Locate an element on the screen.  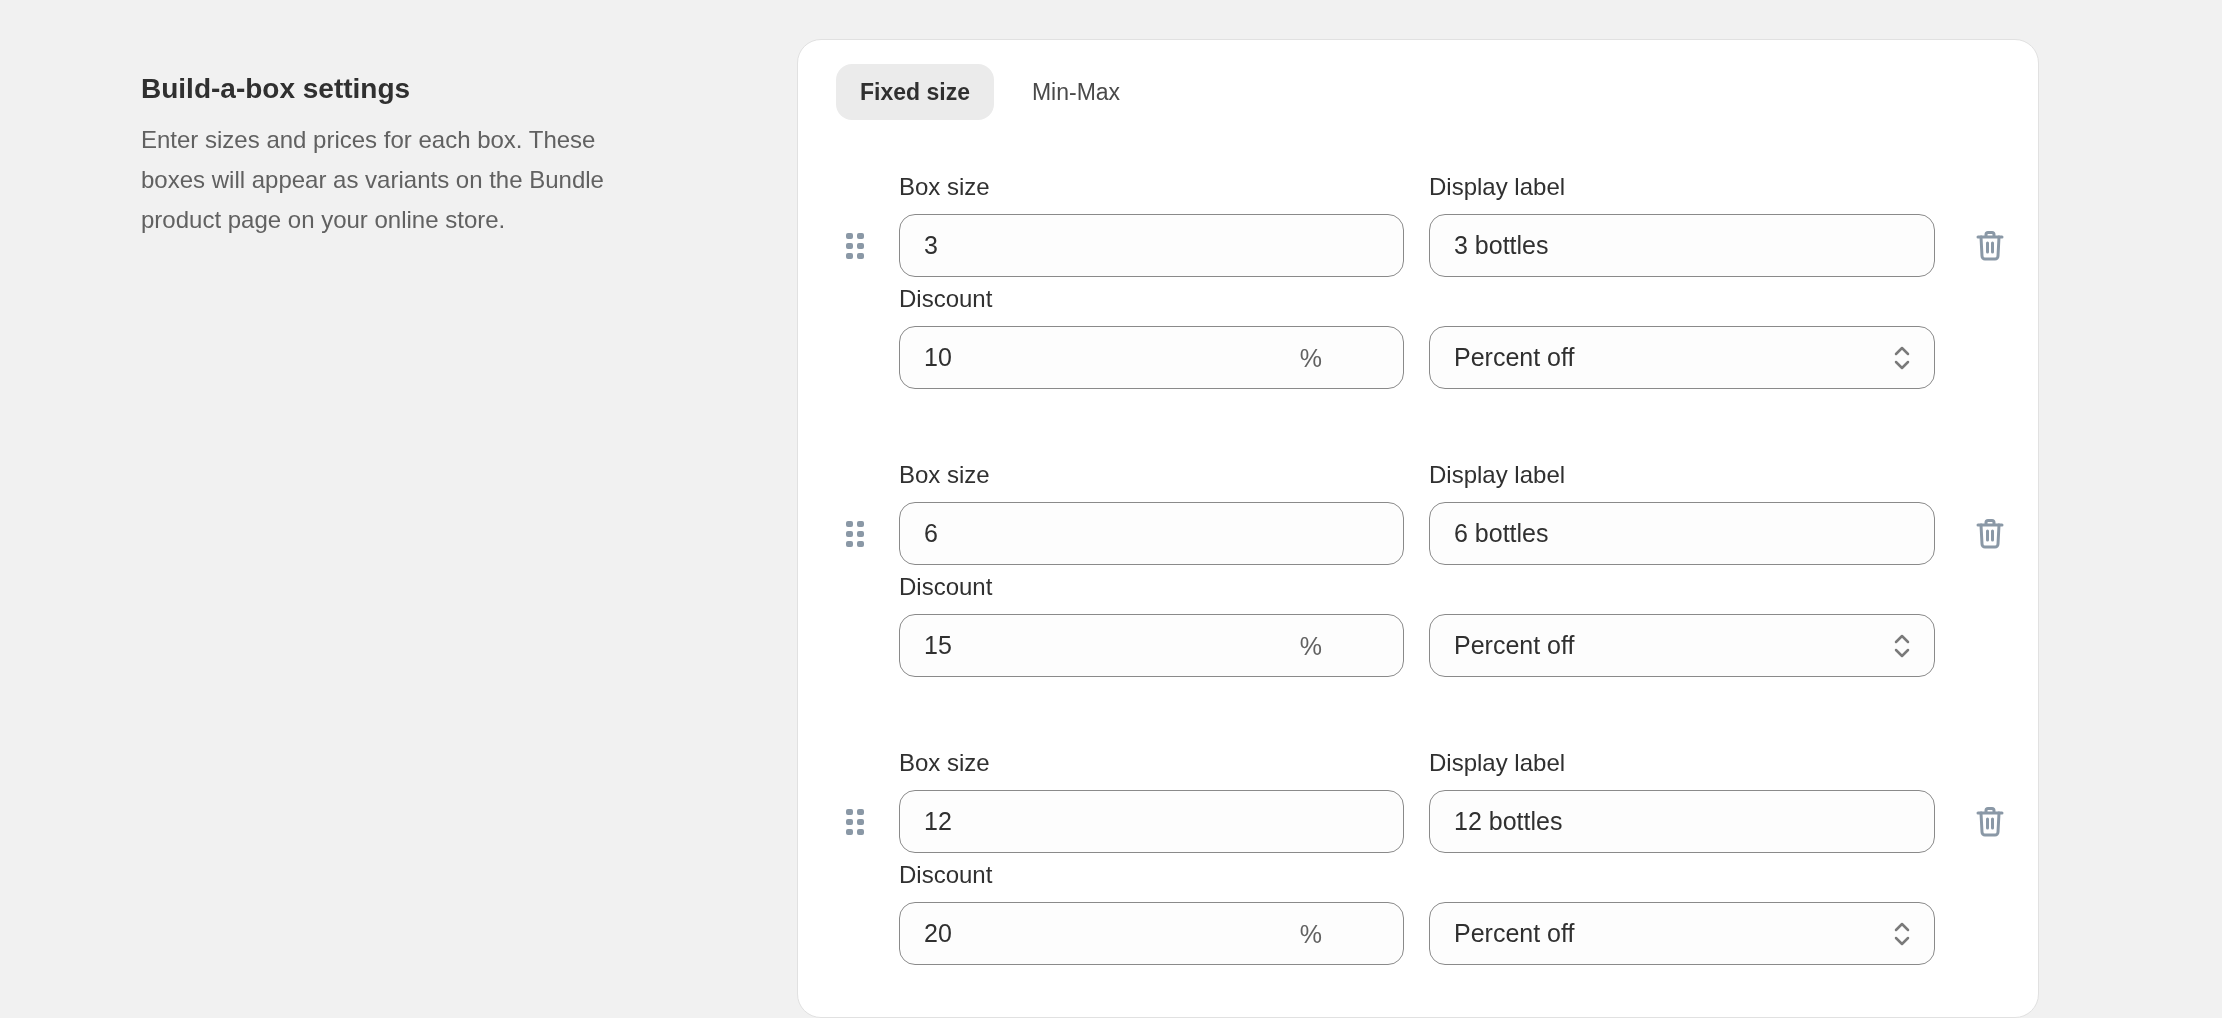
input-field: 12 bottles is located at coordinates (1682, 821).